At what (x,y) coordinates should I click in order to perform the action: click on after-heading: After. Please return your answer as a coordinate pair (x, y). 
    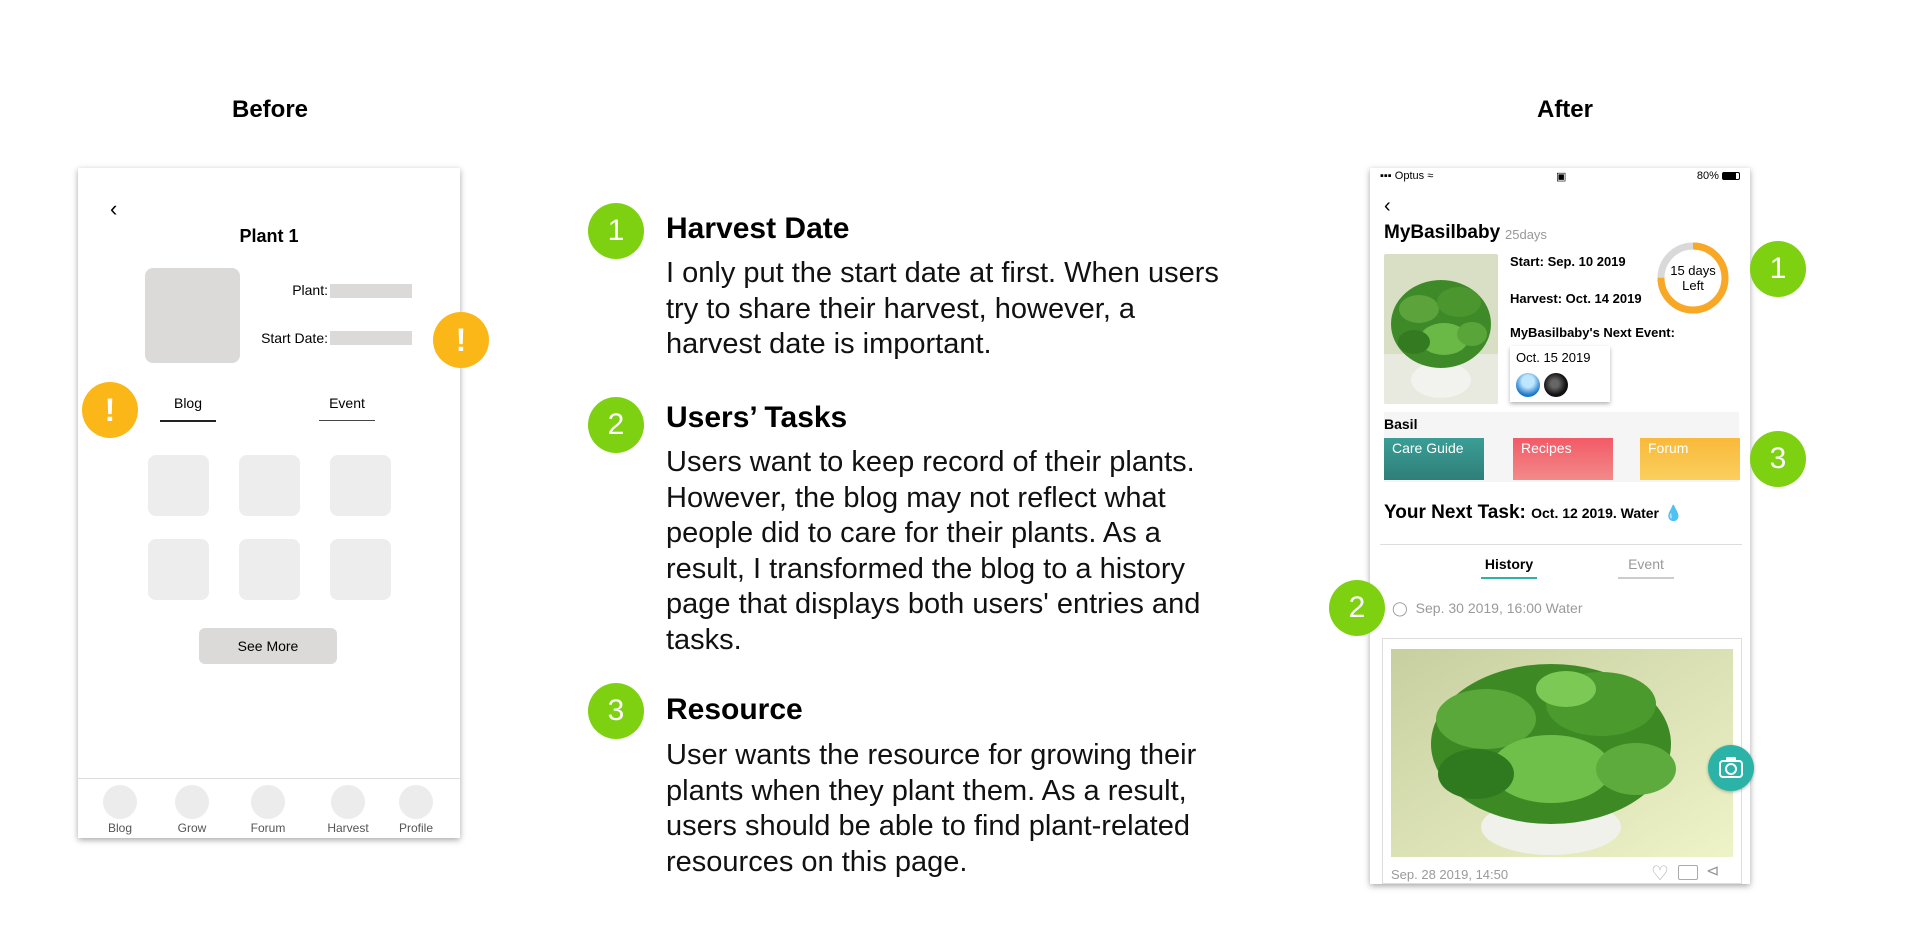
    Looking at the image, I should click on (1564, 109).